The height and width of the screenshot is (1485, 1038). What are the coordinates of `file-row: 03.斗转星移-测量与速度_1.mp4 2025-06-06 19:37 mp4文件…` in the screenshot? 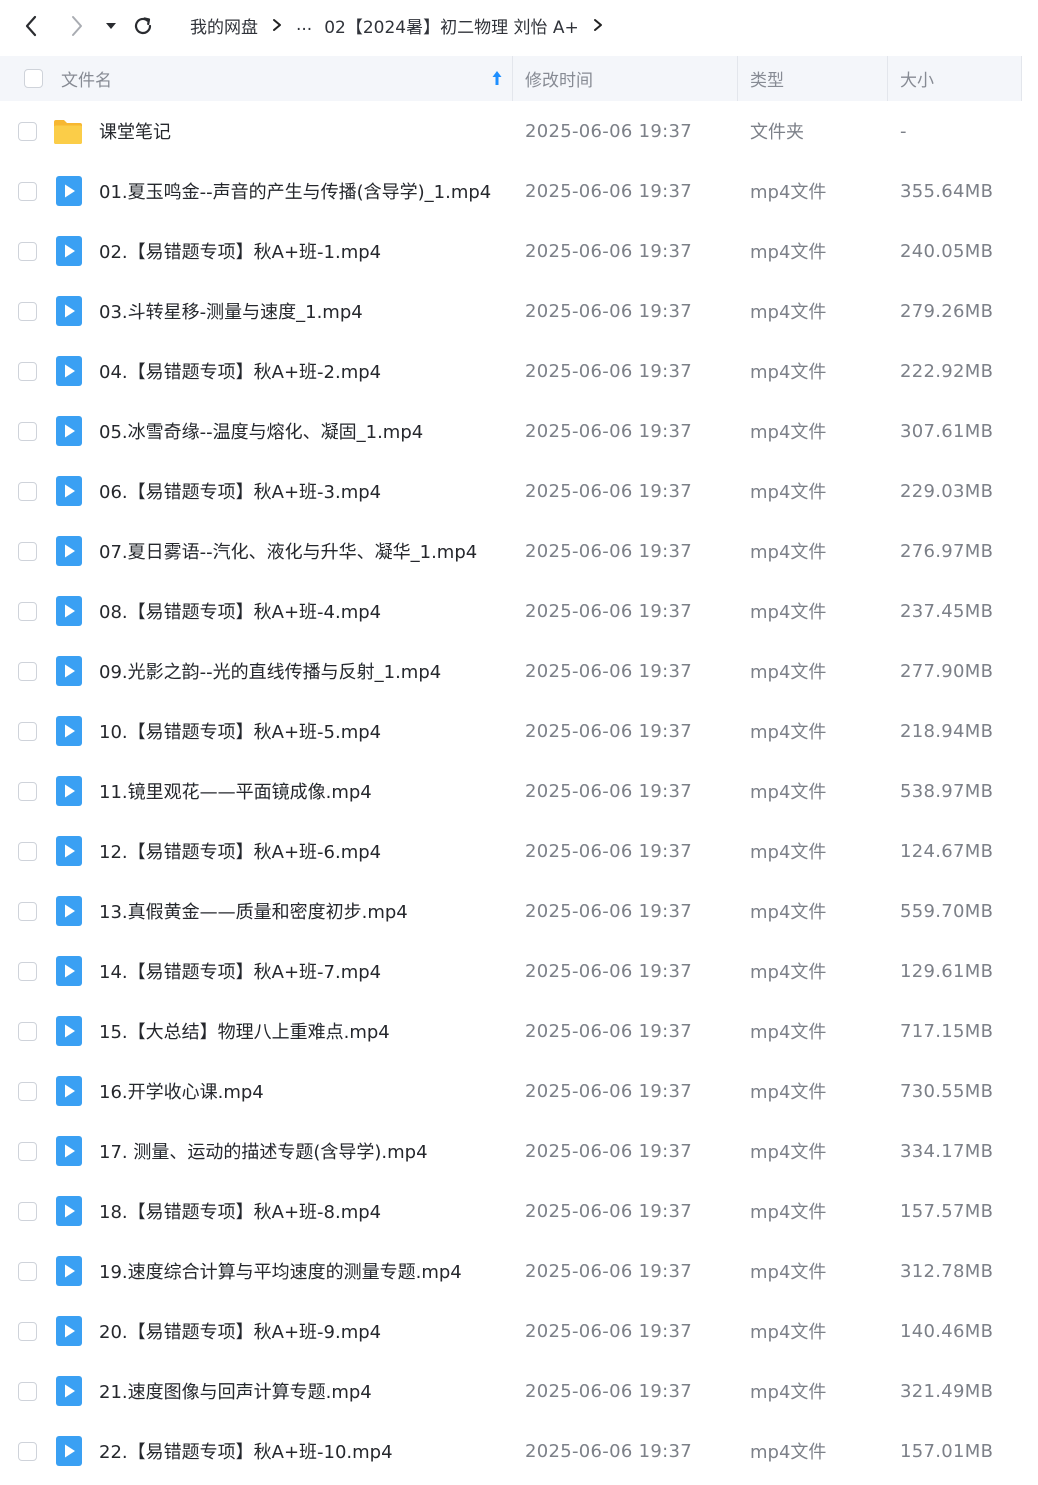 It's located at (511, 311).